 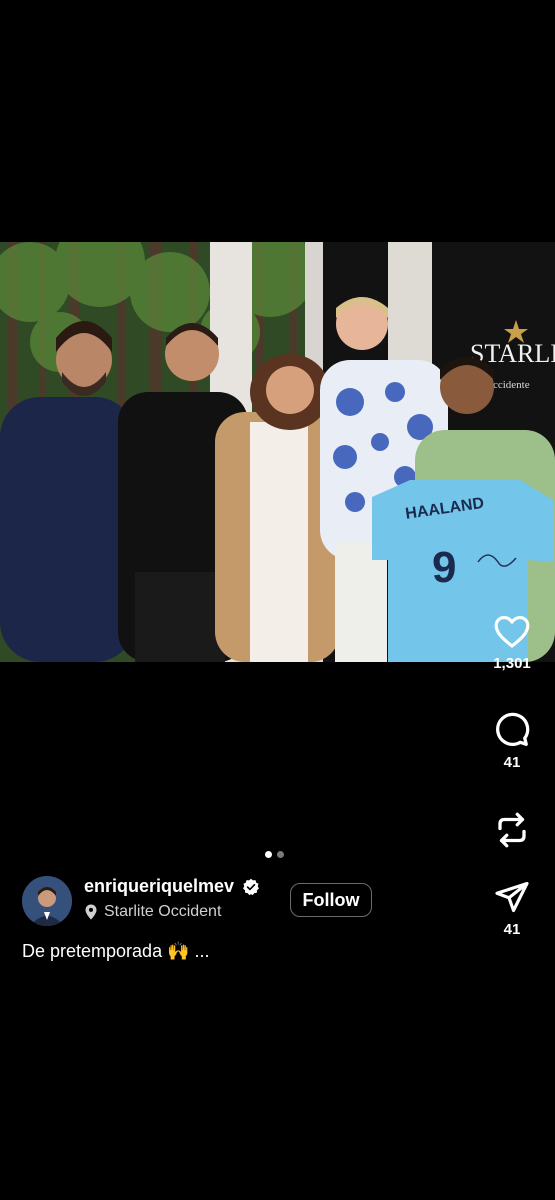 I want to click on author-row: enriqueriquelmev, so click(x=172, y=886).